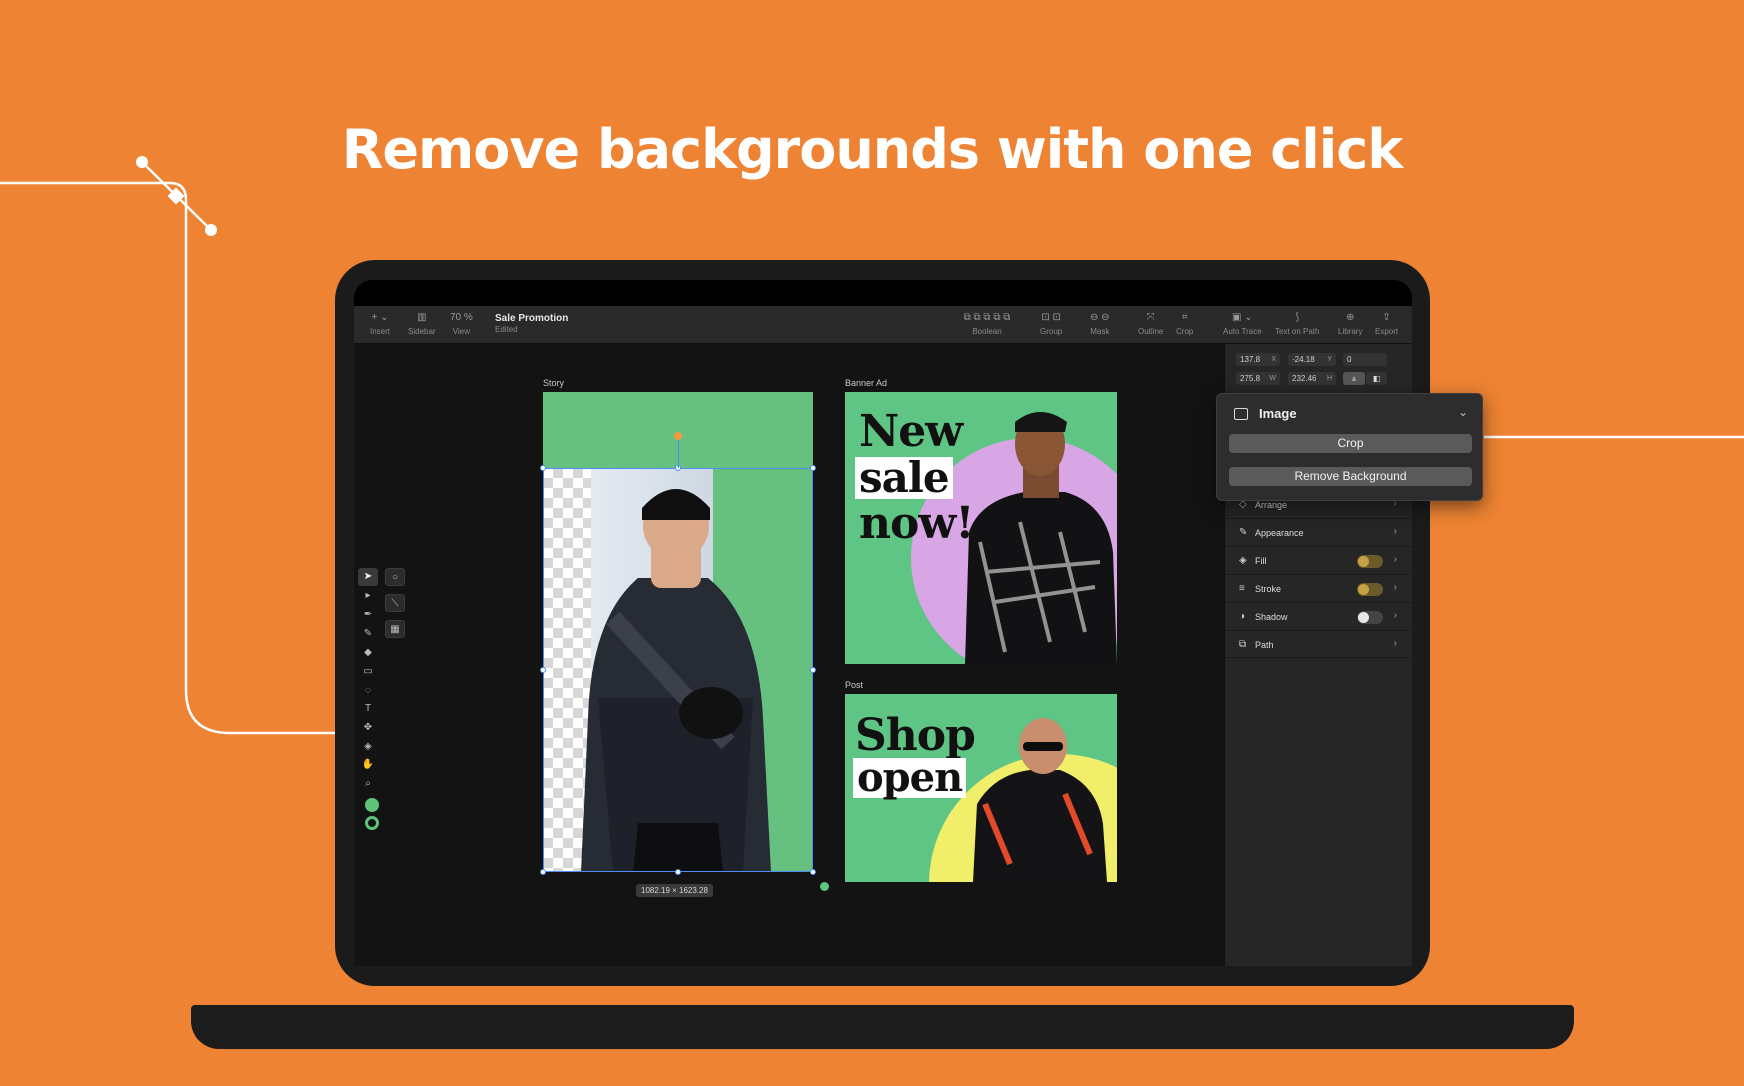 This screenshot has width=1744, height=1086. I want to click on row-stroke: ≡ Stroke ›, so click(1318, 588).